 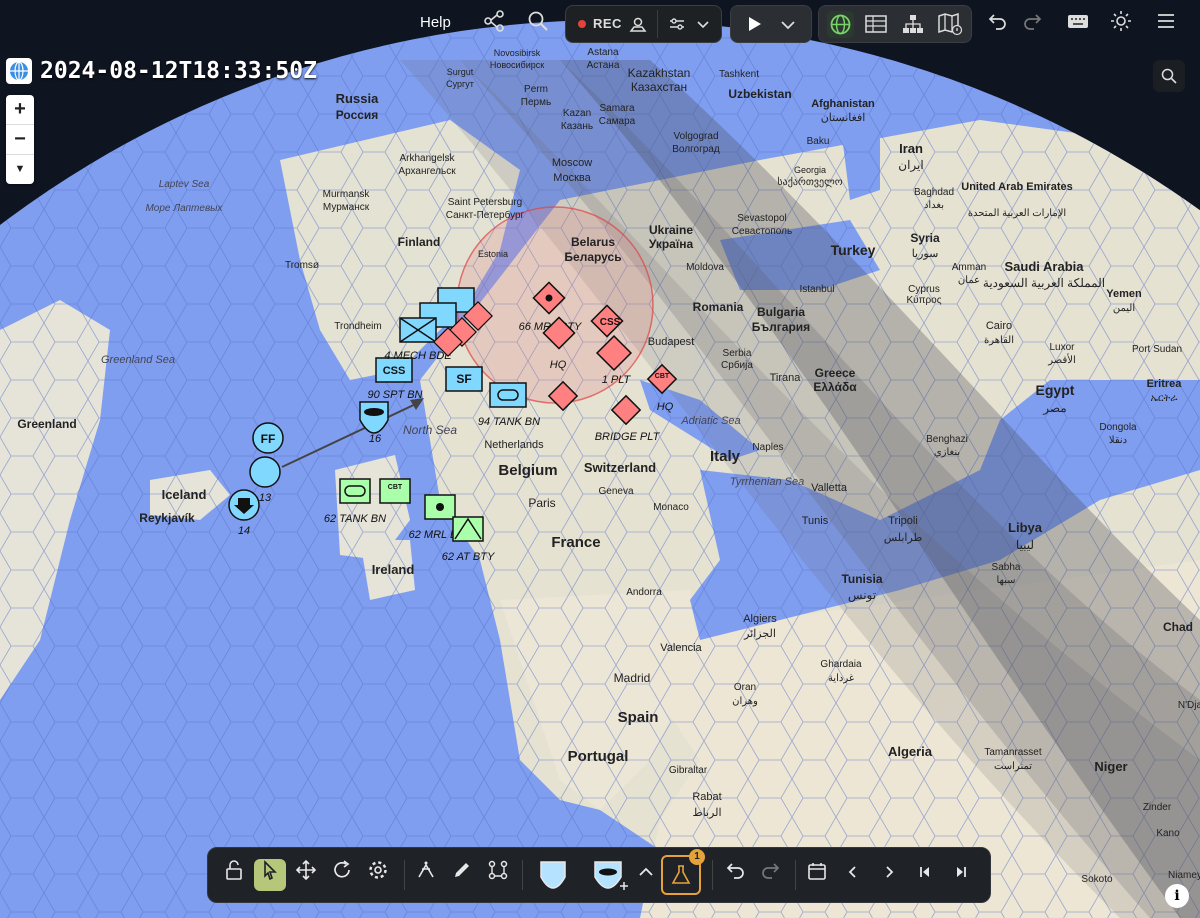 I want to click on label-saudi: Saudi Arabia, so click(x=1045, y=266).